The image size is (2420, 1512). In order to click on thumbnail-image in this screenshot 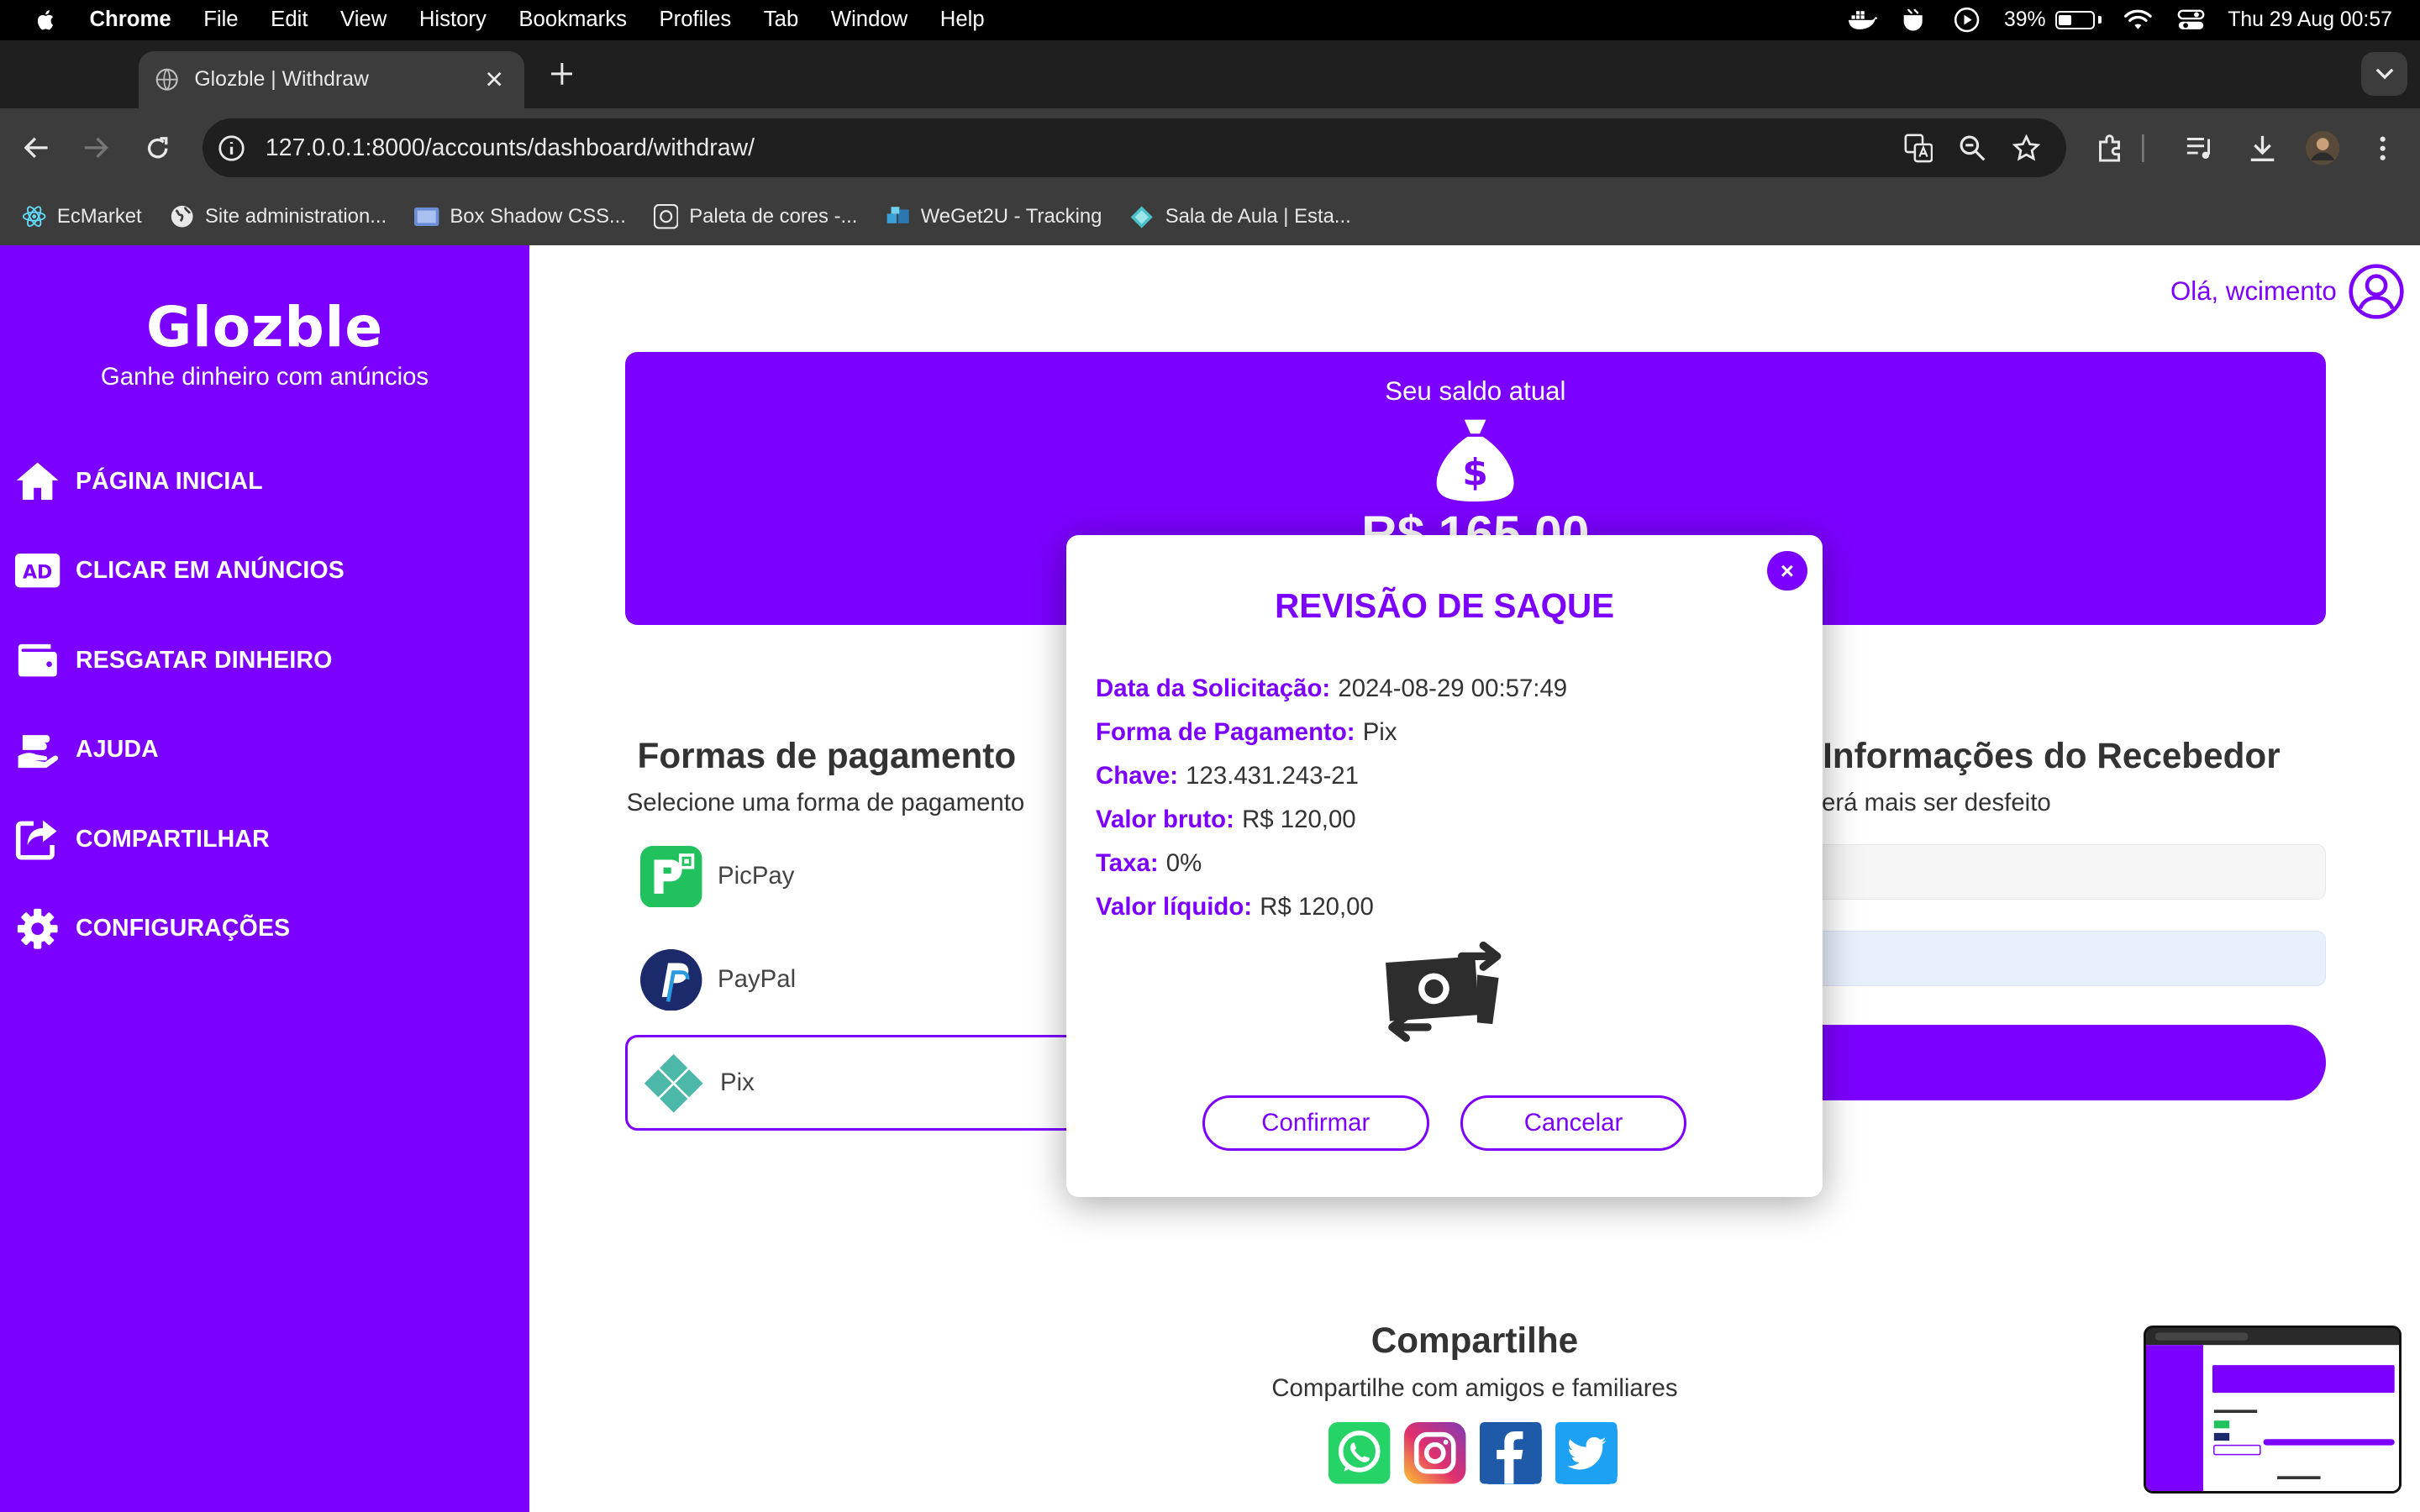, I will do `click(2272, 1409)`.